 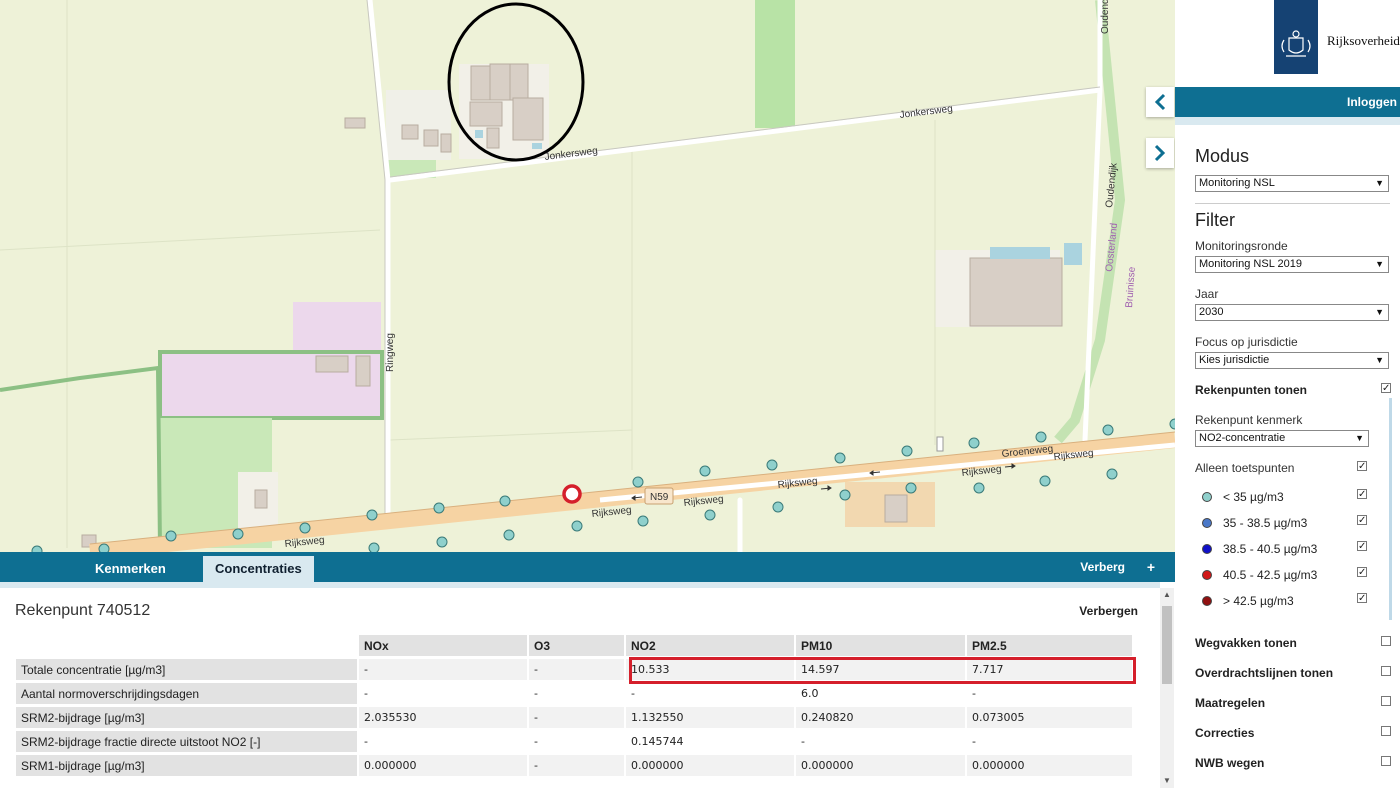 I want to click on monitoringsronde-label: Monitoringsronde, so click(x=1241, y=246).